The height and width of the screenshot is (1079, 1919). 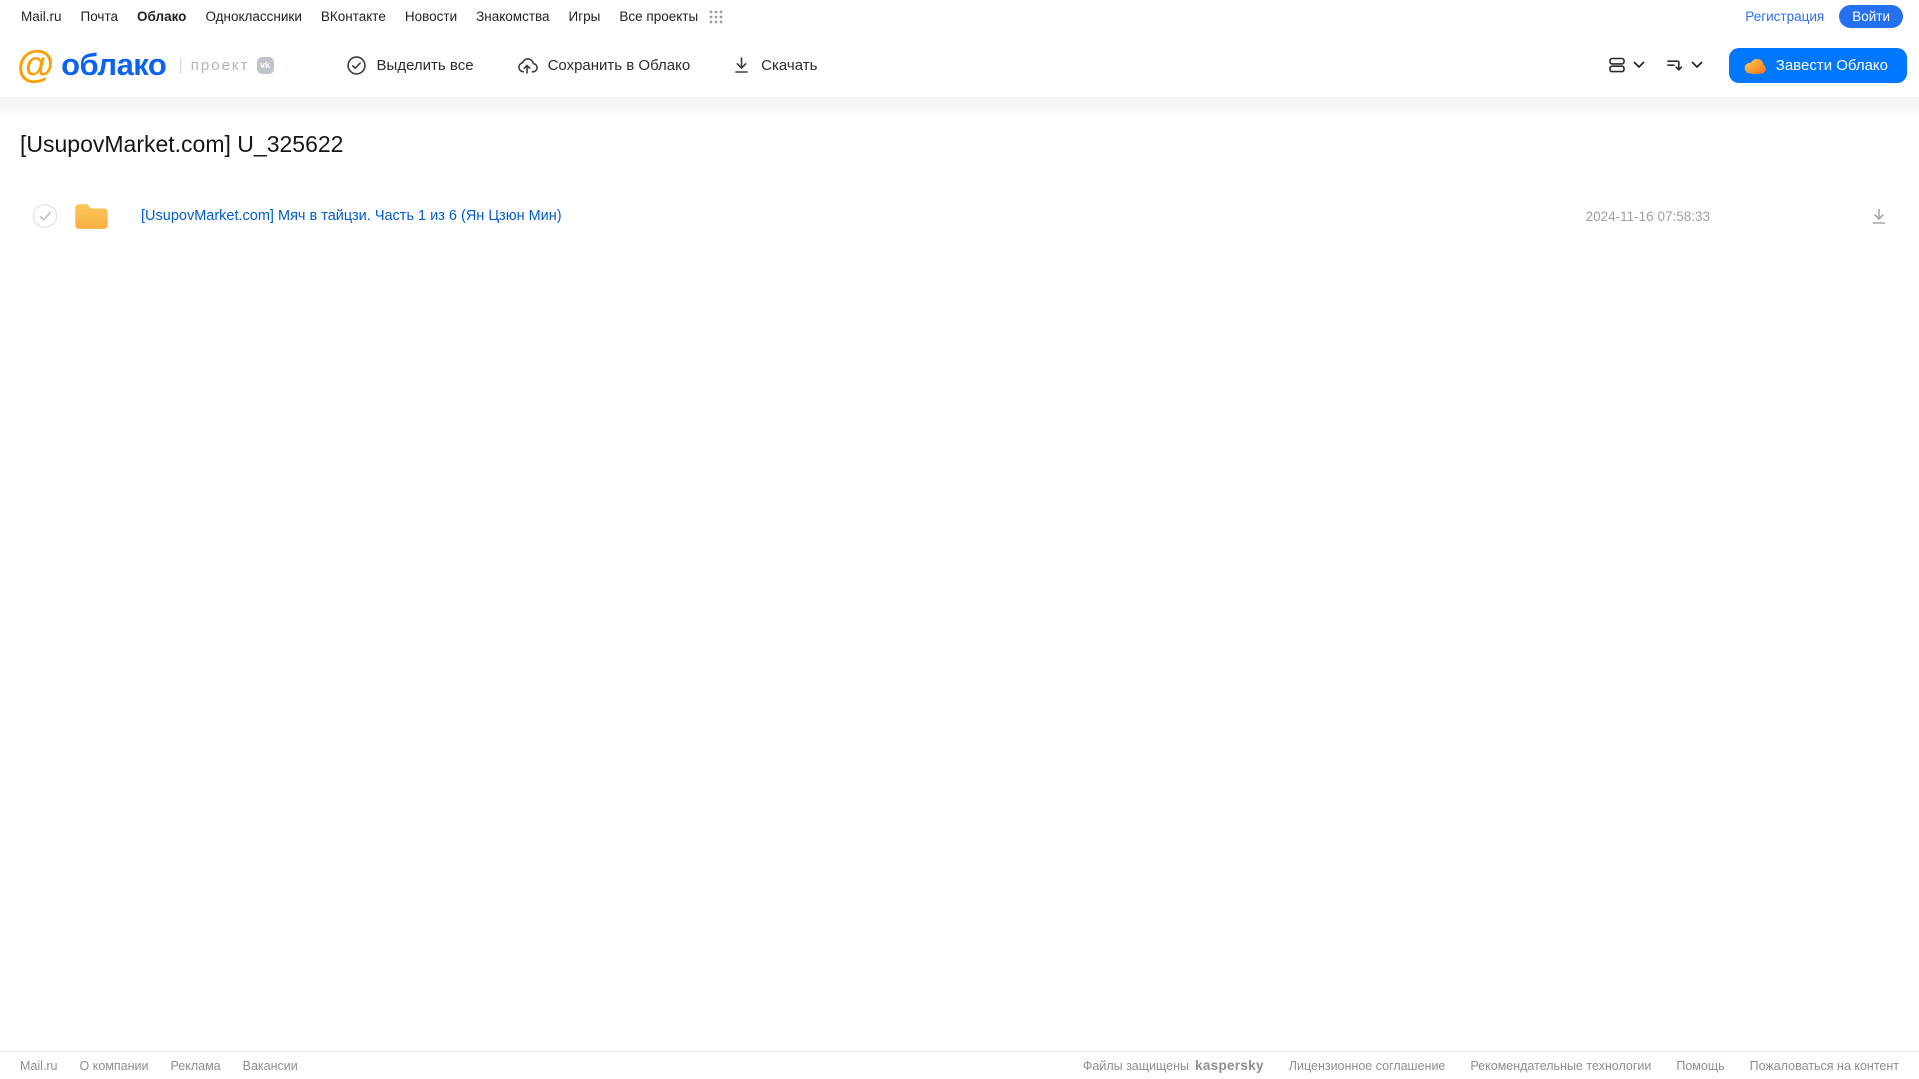 I want to click on nav-vkontakte: ВКонтакте, so click(x=353, y=16).